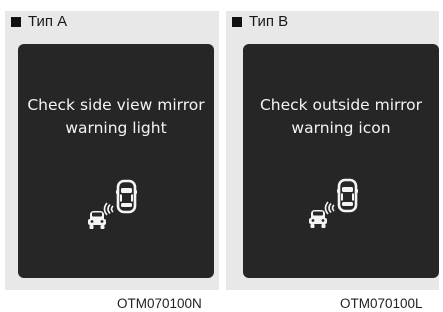 The height and width of the screenshot is (312, 443). What do you see at coordinates (341, 116) in the screenshot?
I see `warning-message: Check outside mirror warning icon` at bounding box center [341, 116].